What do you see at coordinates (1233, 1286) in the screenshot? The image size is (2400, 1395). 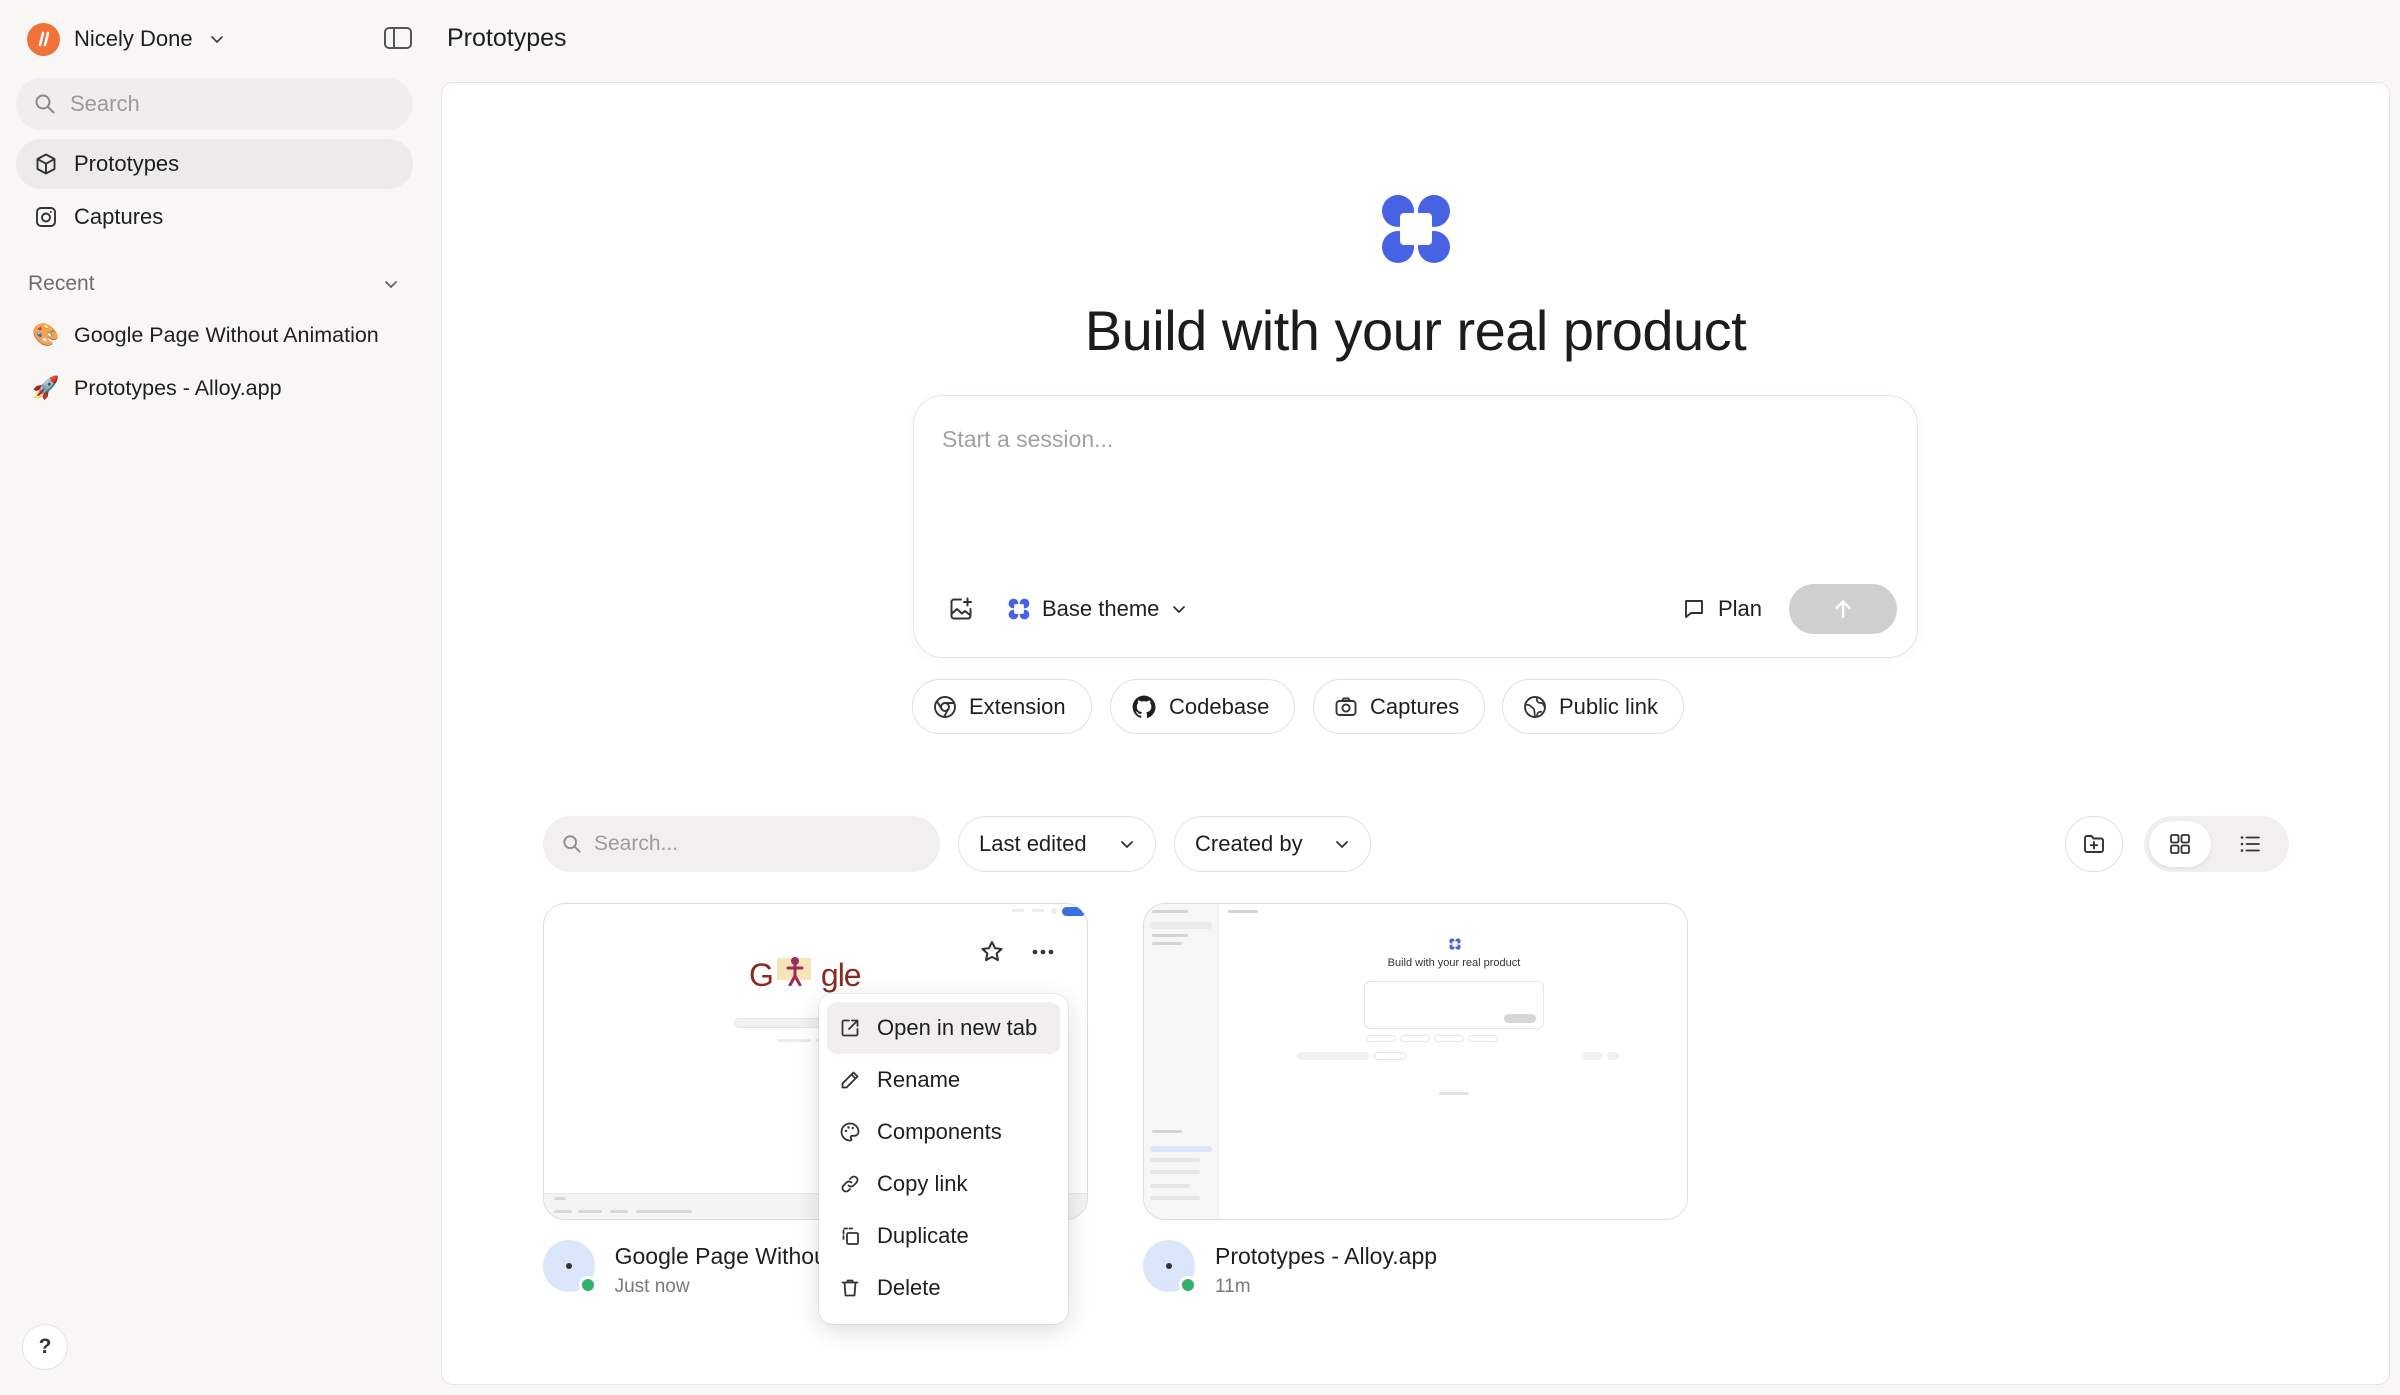 I see `project-time: 11m` at bounding box center [1233, 1286].